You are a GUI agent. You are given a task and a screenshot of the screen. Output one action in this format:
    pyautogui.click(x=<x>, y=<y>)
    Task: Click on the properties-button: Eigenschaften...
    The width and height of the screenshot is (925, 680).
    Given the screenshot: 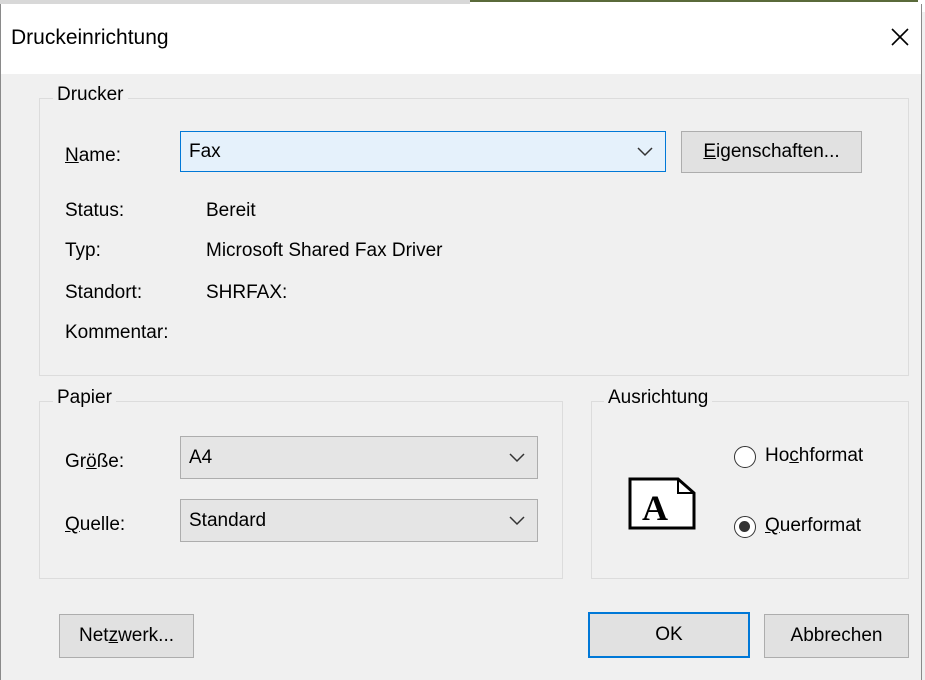 What is the action you would take?
    pyautogui.click(x=771, y=152)
    